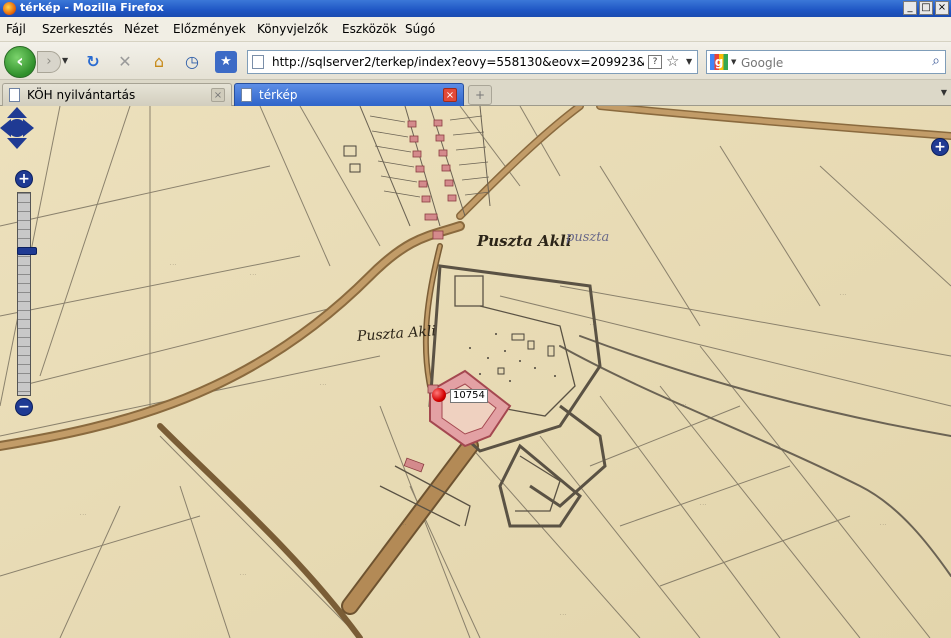 This screenshot has height=638, width=951. What do you see at coordinates (940, 147) in the screenshot?
I see `layer-switcher-button: +` at bounding box center [940, 147].